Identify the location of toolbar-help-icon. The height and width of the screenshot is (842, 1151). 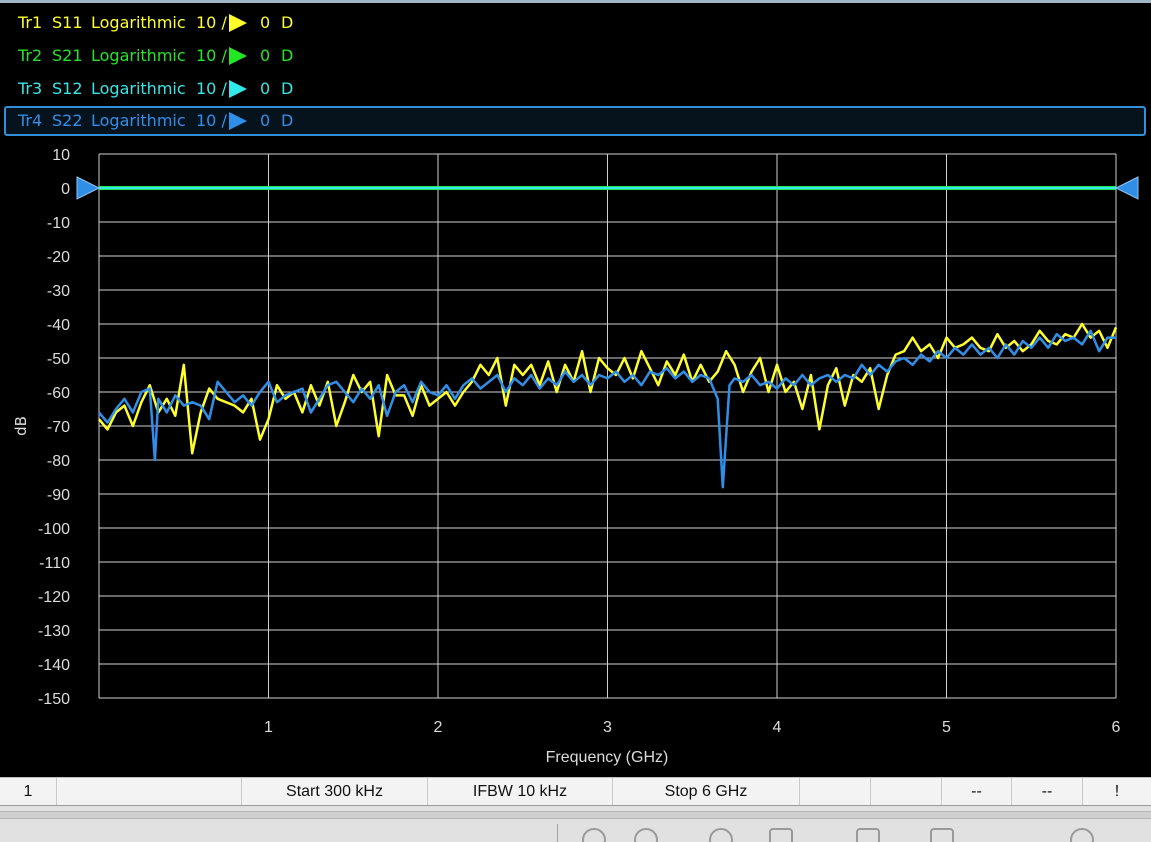
(594, 835).